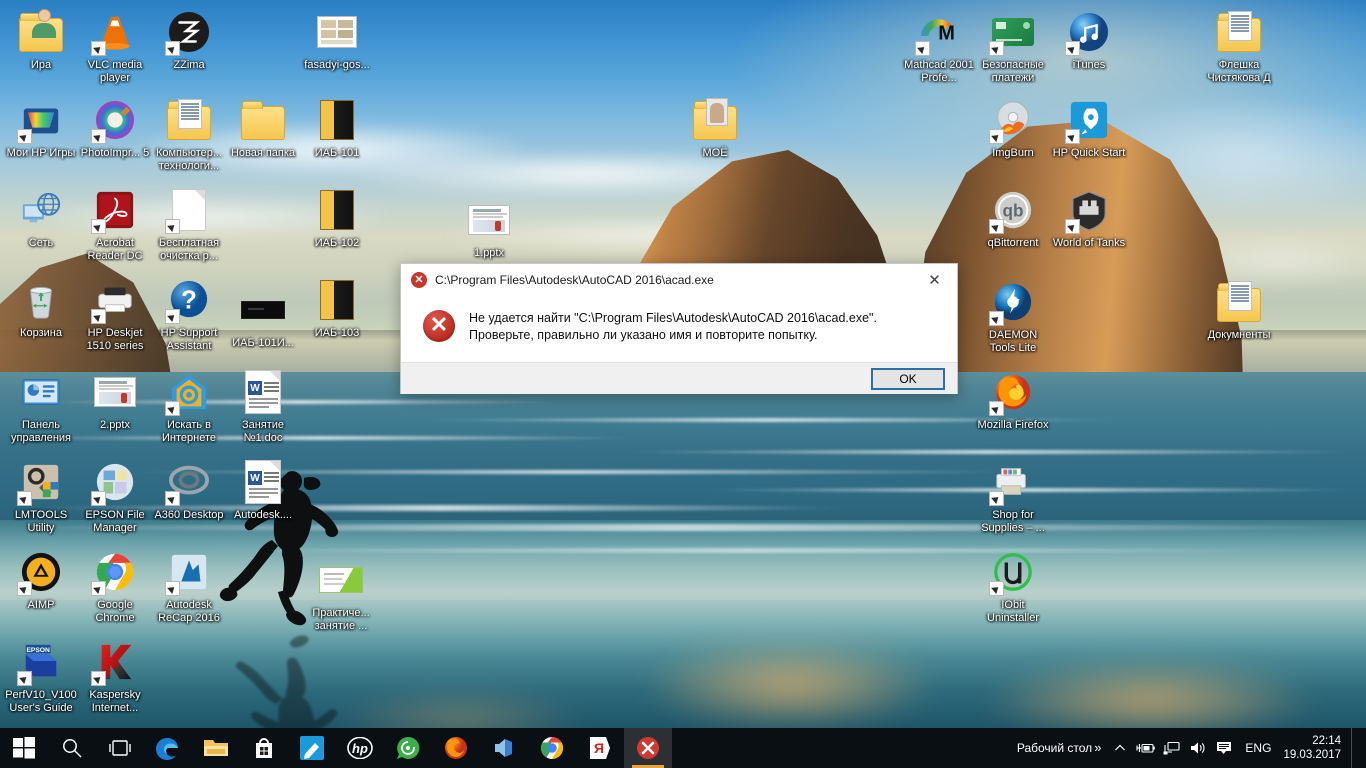 Image resolution: width=1366 pixels, height=768 pixels. Describe the element at coordinates (337, 308) in the screenshot. I see `desktop-icon: ИАБ-103` at that location.